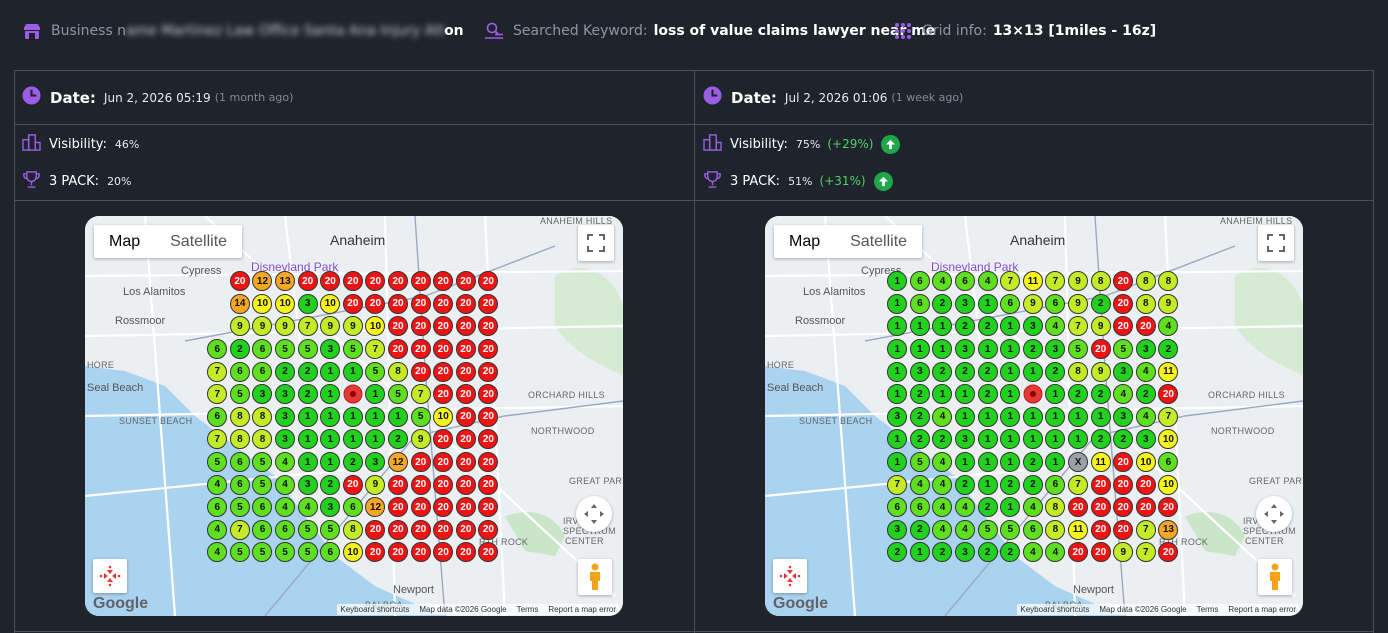 Image resolution: width=1388 pixels, height=633 pixels. What do you see at coordinates (285, 281) in the screenshot?
I see `rank-pin: 13` at bounding box center [285, 281].